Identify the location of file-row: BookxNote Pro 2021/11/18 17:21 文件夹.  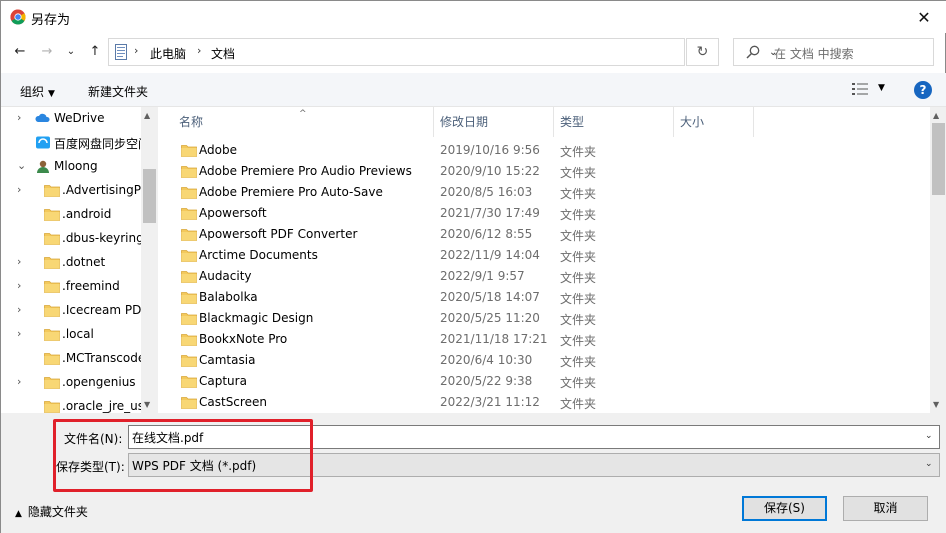
(544, 339).